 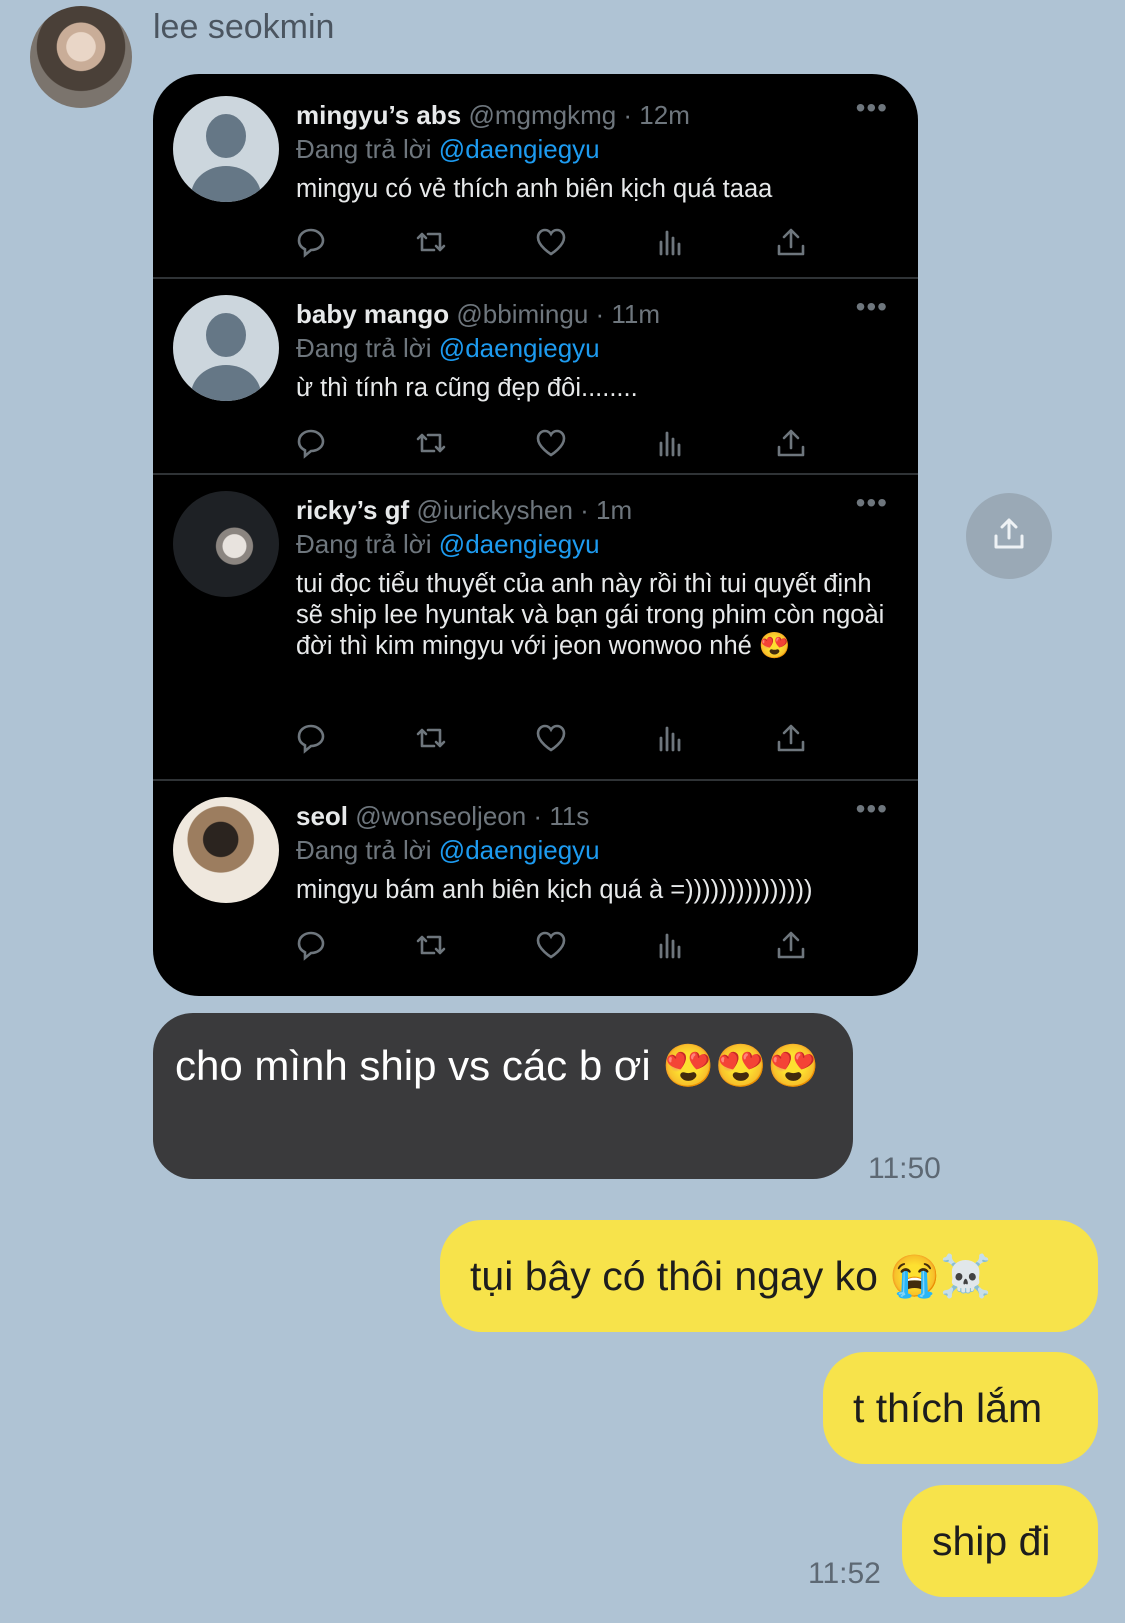 I want to click on outgoing-message-text: t thích lắm, so click(x=948, y=1408).